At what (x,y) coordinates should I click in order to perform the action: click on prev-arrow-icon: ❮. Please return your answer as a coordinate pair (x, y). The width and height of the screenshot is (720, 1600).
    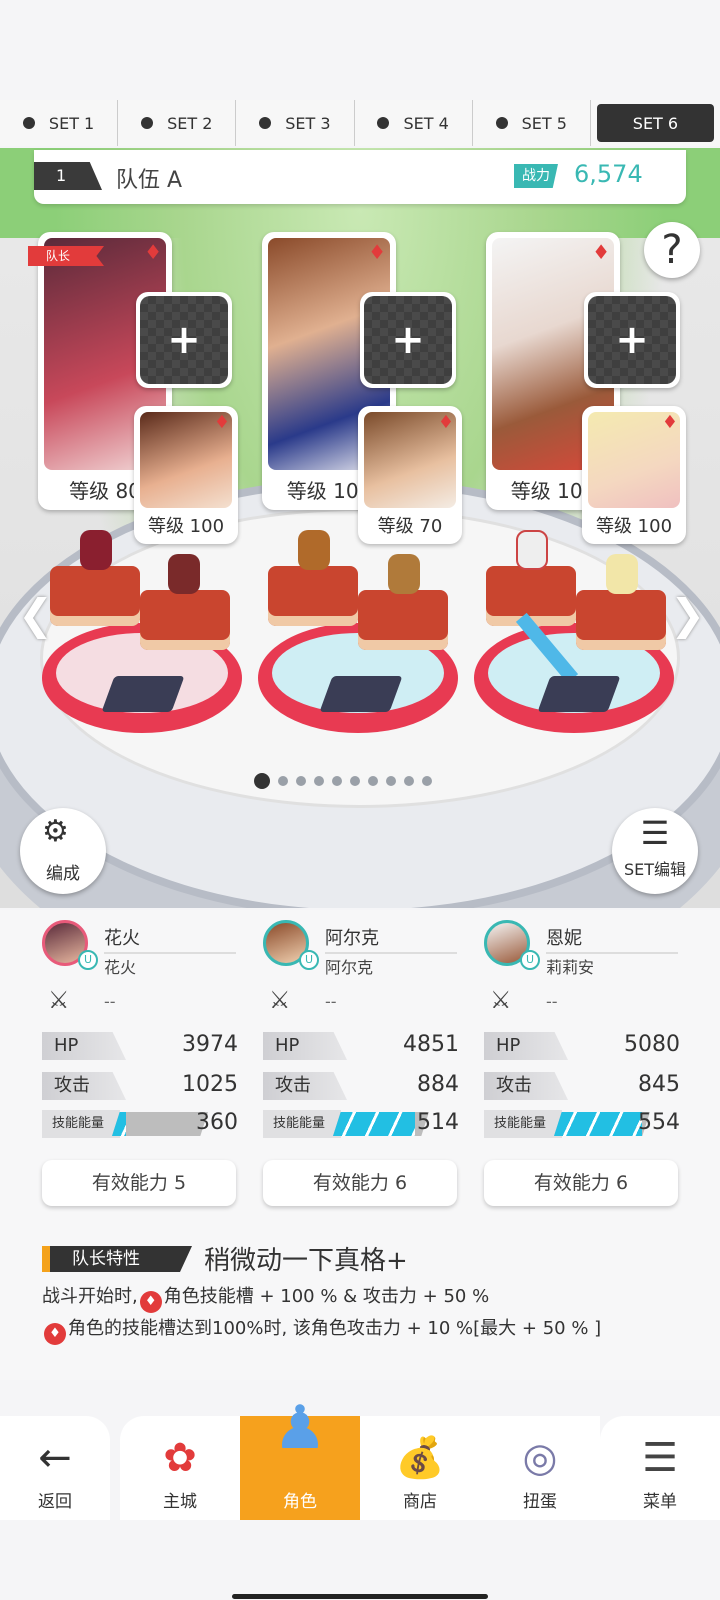
    Looking at the image, I should click on (35, 614).